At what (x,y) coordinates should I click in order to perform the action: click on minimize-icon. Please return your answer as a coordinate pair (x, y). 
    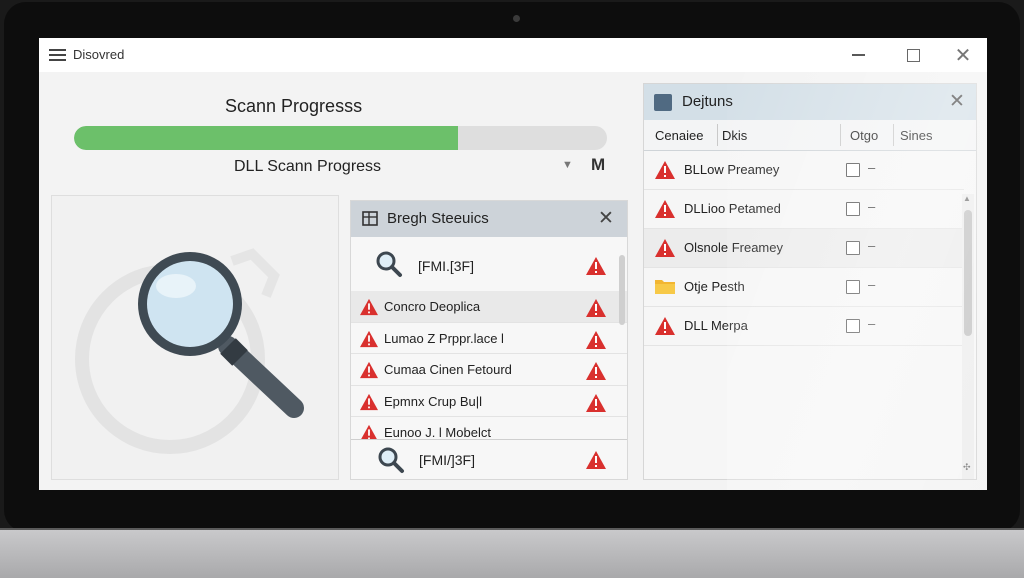
    Looking at the image, I should click on (858, 55).